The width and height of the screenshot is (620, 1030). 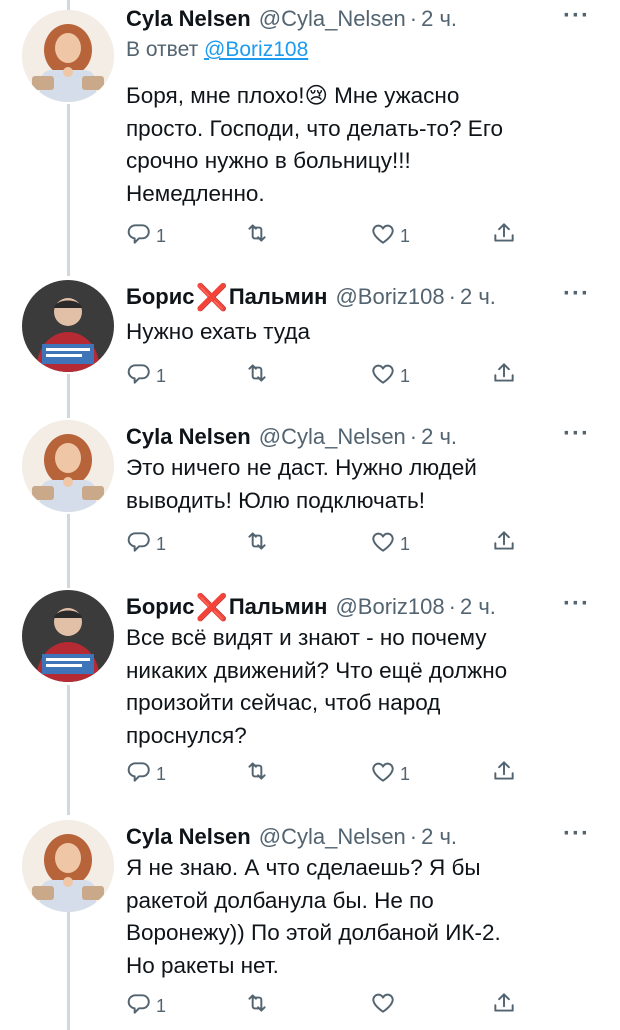 I want to click on reply-to-prefix: В ответ, so click(x=162, y=49).